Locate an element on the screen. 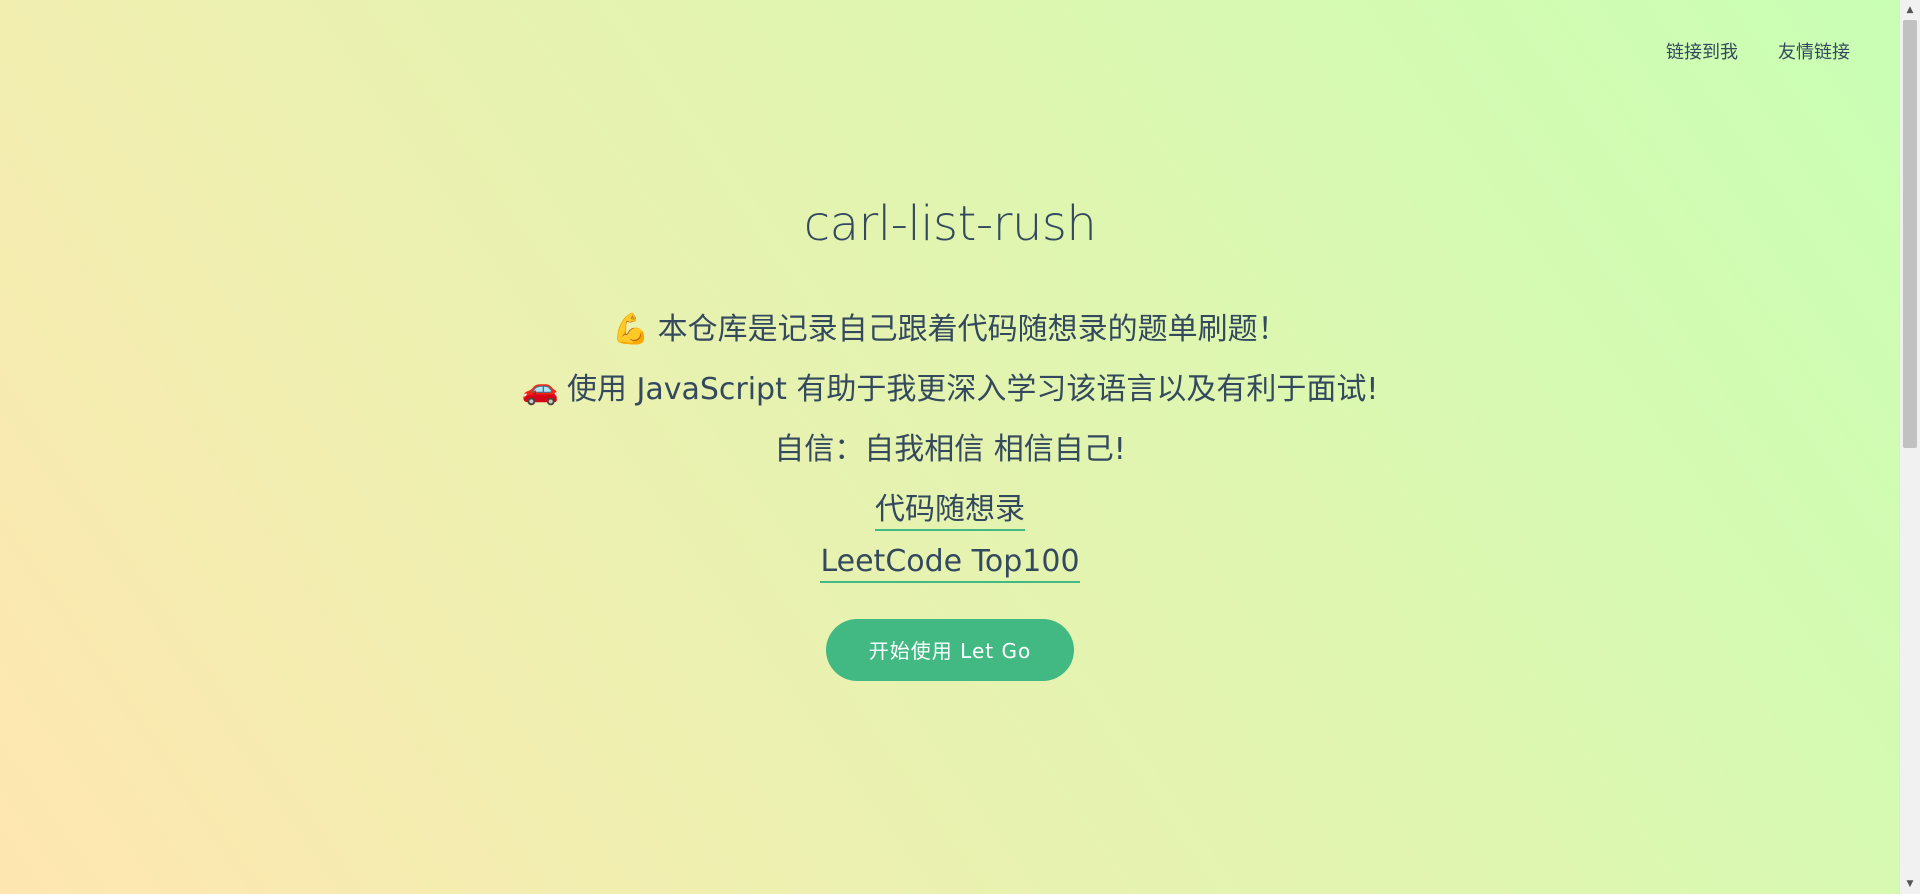 The image size is (1920, 894). car-icon: 🚗 is located at coordinates (540, 389).